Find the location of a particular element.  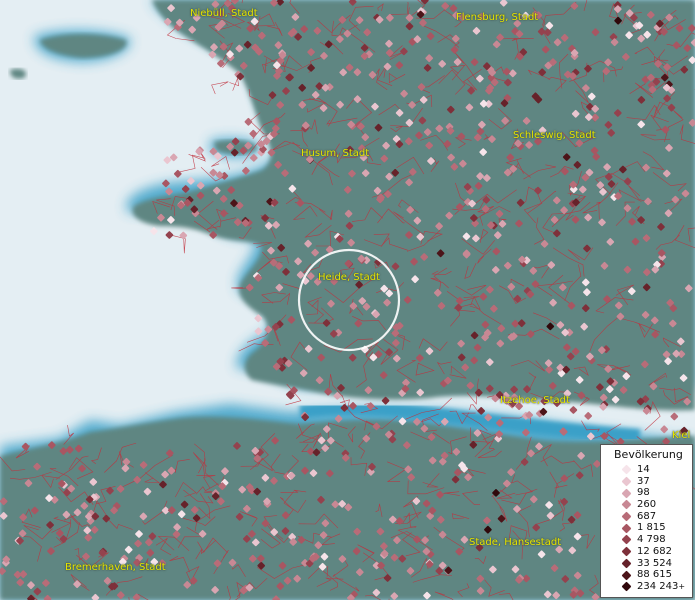

legend-item: 33 524 is located at coordinates (646, 564).